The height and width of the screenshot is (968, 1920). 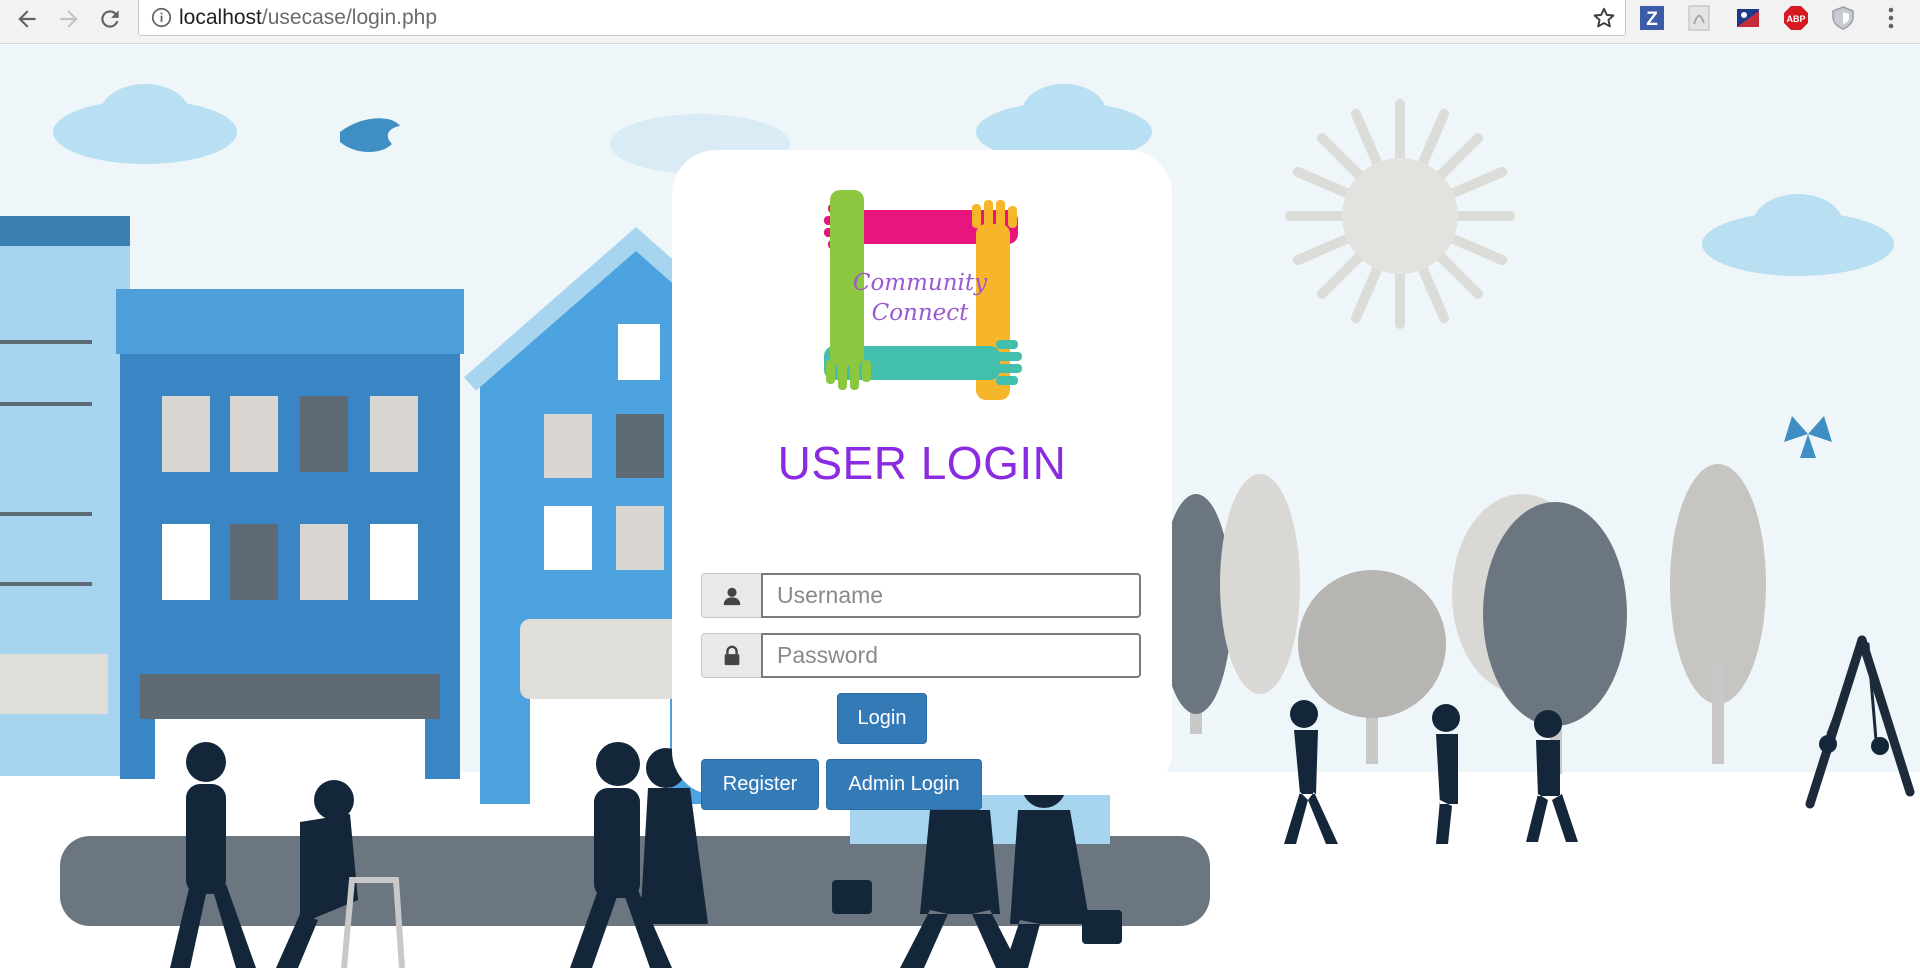 I want to click on browser-menu-button, so click(x=1891, y=18).